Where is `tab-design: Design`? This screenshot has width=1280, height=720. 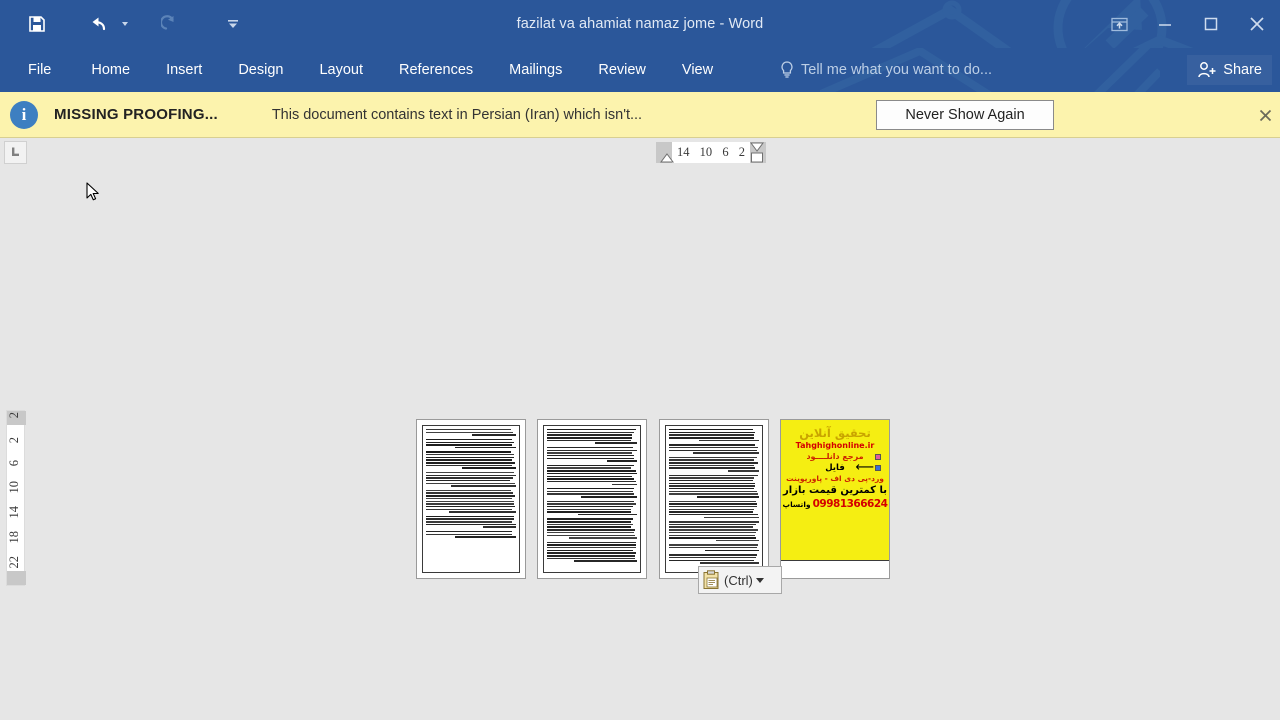 tab-design: Design is located at coordinates (260, 70).